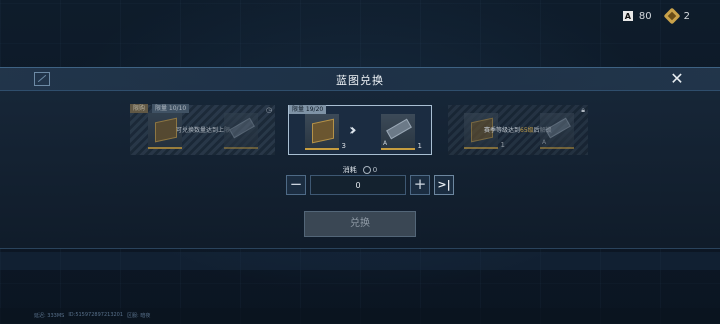 Image resolution: width=720 pixels, height=324 pixels. What do you see at coordinates (360, 130) in the screenshot?
I see `exchange-card-selected: 限量 19/20 3 ›› A 1` at bounding box center [360, 130].